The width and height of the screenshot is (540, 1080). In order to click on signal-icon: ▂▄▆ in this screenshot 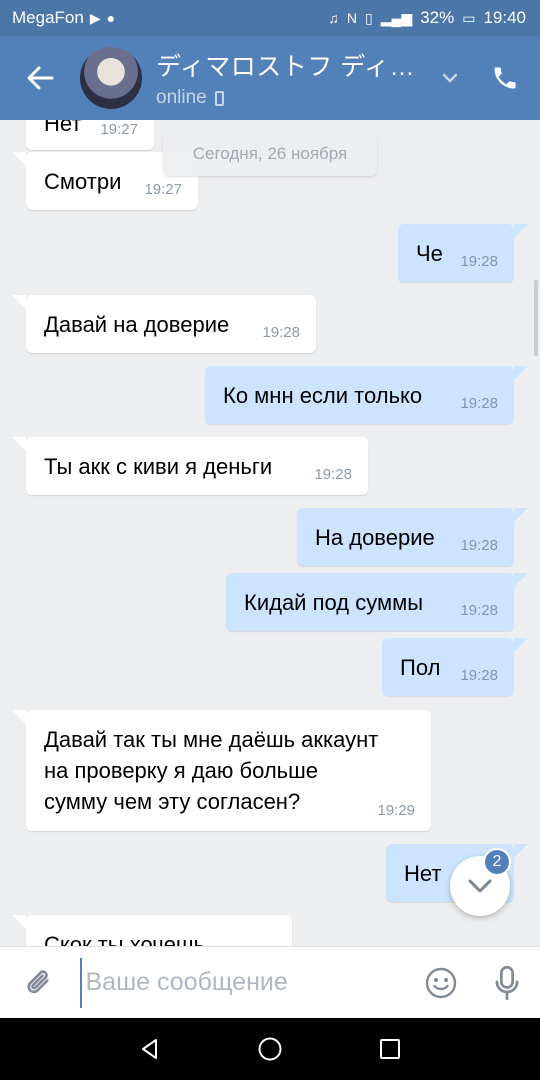, I will do `click(396, 17)`.